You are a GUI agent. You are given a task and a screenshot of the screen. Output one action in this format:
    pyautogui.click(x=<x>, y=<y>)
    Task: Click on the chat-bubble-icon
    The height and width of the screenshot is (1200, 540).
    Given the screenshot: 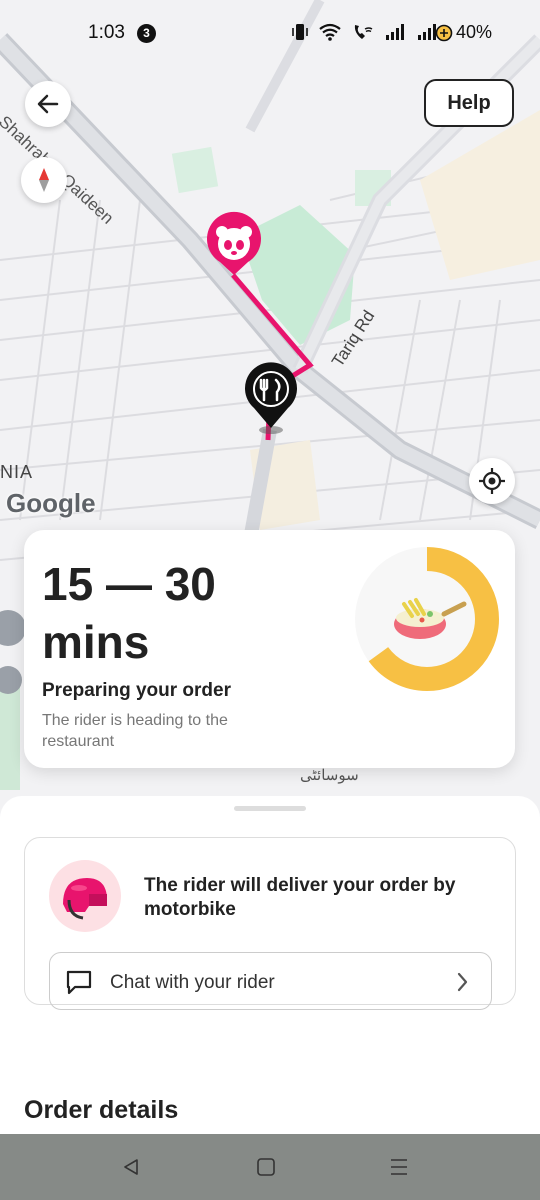 What is the action you would take?
    pyautogui.click(x=79, y=982)
    